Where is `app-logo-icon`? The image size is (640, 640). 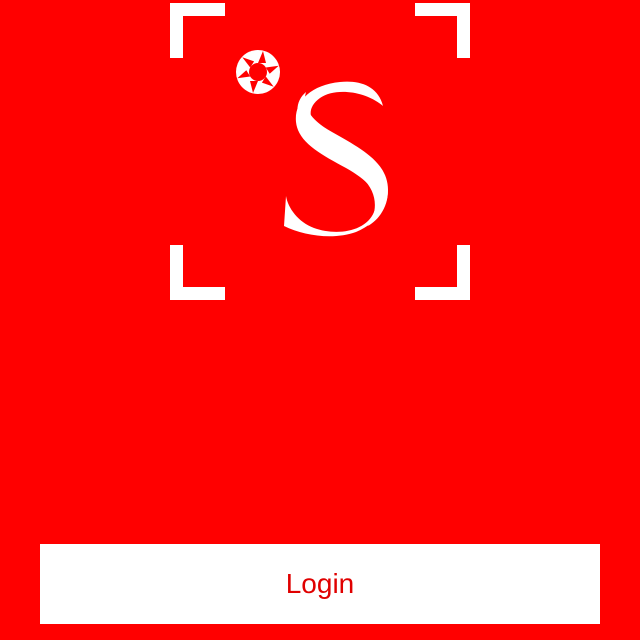
app-logo-icon is located at coordinates (312, 143).